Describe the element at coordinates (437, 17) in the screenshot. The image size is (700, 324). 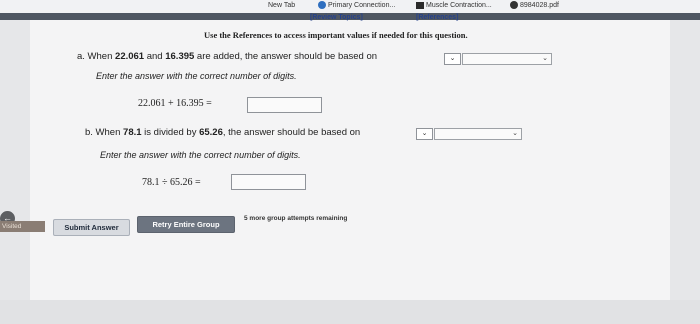
I see `references-link: [References]` at that location.